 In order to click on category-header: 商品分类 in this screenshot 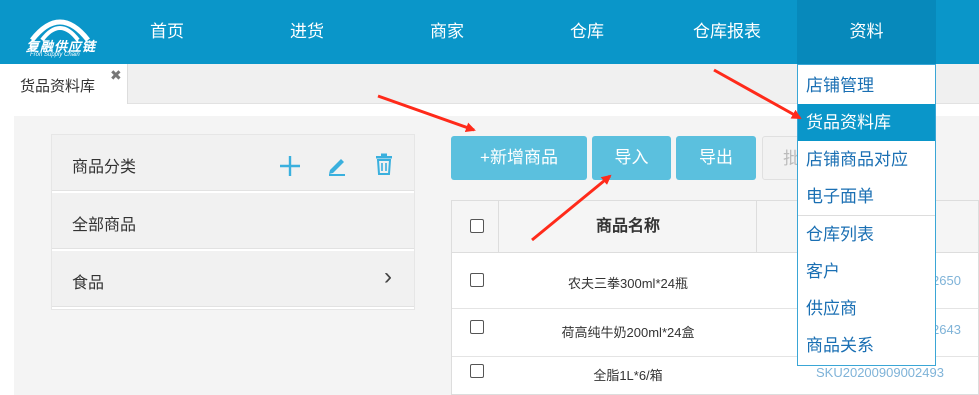, I will do `click(233, 163)`.